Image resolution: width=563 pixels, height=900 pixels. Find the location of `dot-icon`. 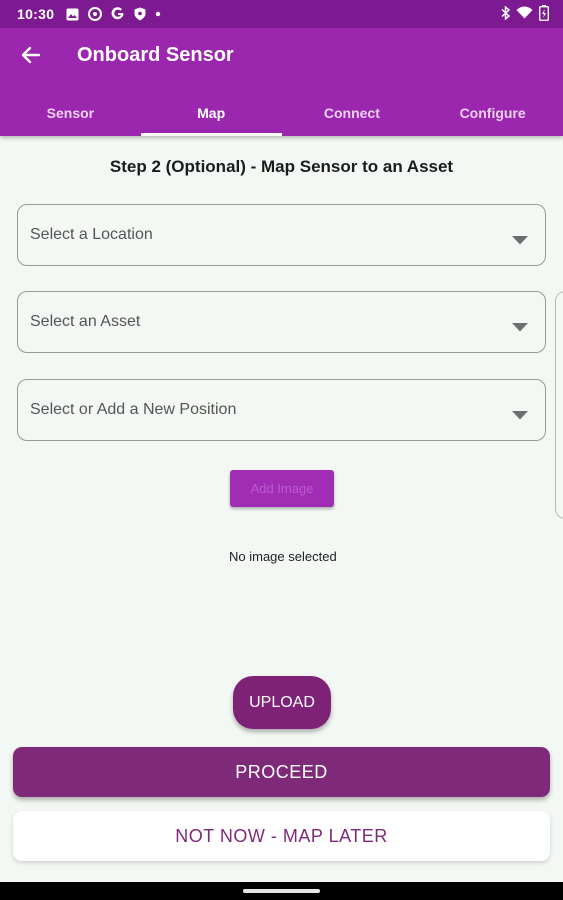

dot-icon is located at coordinates (158, 14).